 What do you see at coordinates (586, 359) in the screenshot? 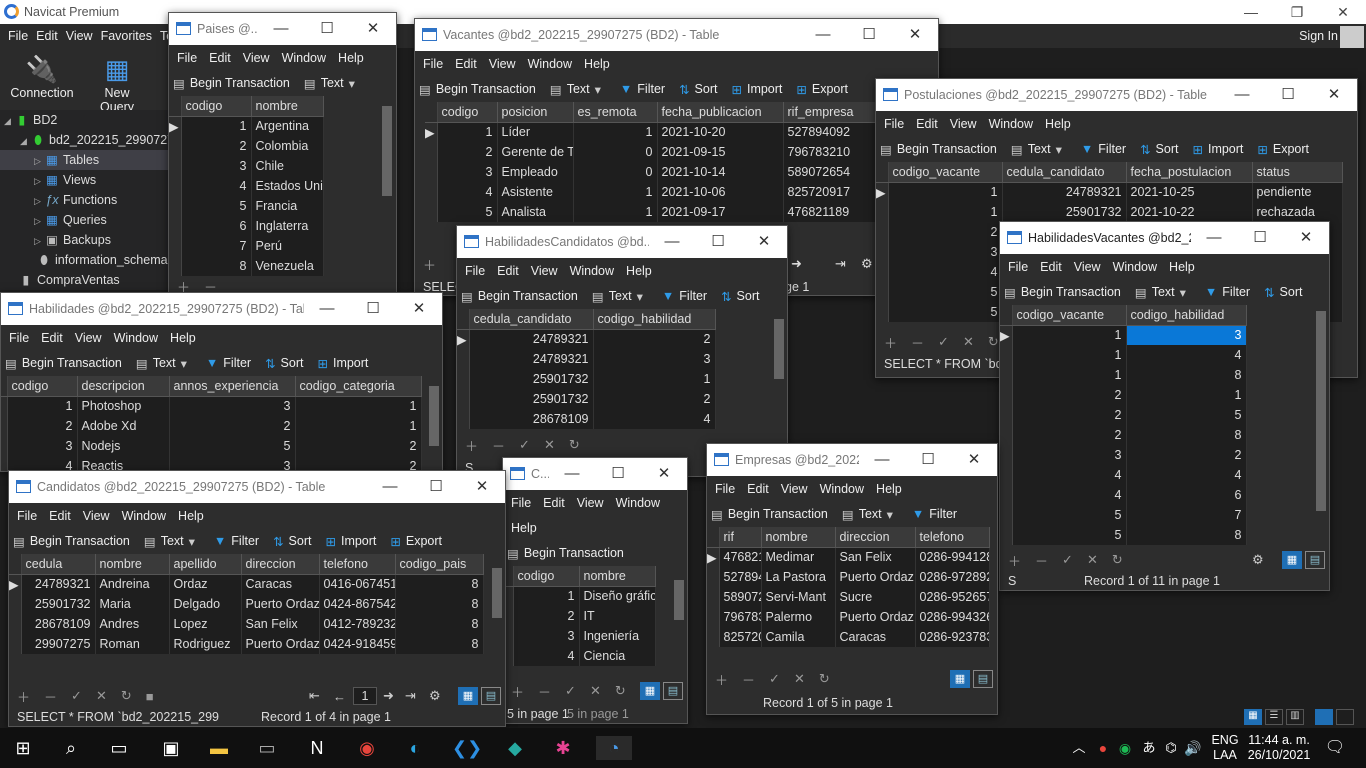
I see `table-row: 24789321 3` at bounding box center [586, 359].